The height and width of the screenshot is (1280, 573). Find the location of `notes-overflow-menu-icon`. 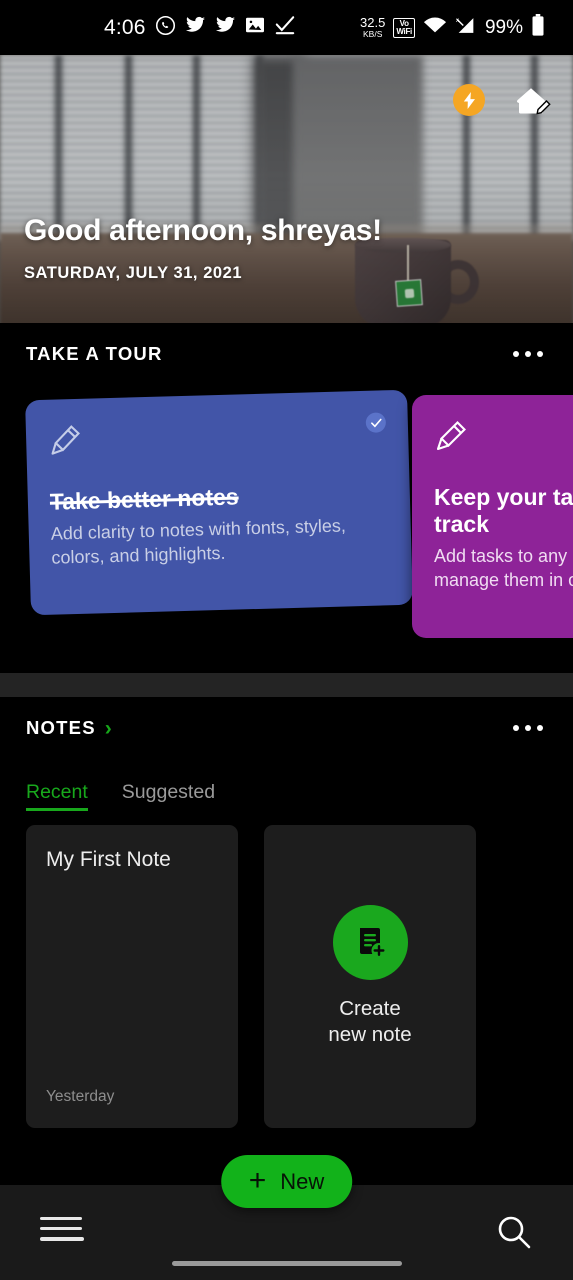

notes-overflow-menu-icon is located at coordinates (528, 728).